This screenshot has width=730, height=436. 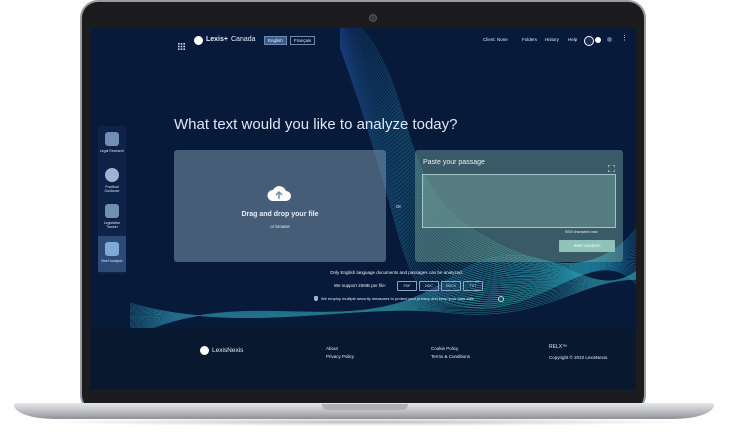 I want to click on more-icon: ⋮, so click(x=624, y=38).